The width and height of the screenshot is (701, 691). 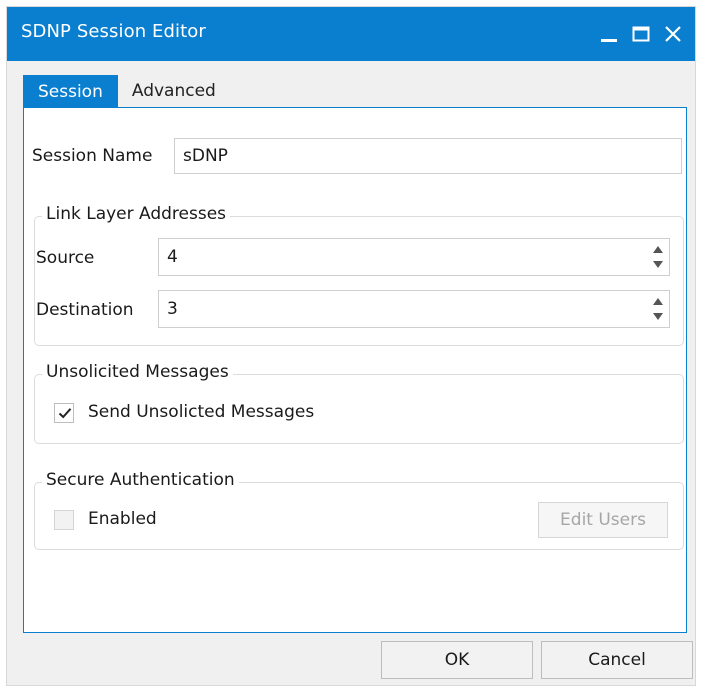 I want to click on source-label: Source, so click(x=65, y=258).